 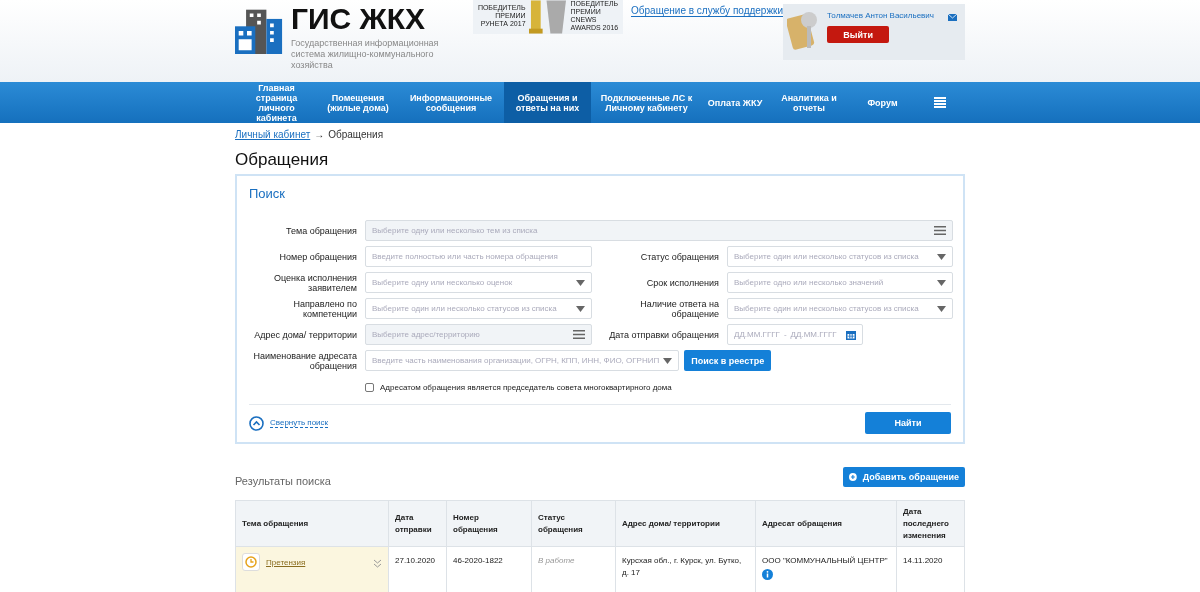 I want to click on panel-title: Поиск, so click(x=268, y=194).